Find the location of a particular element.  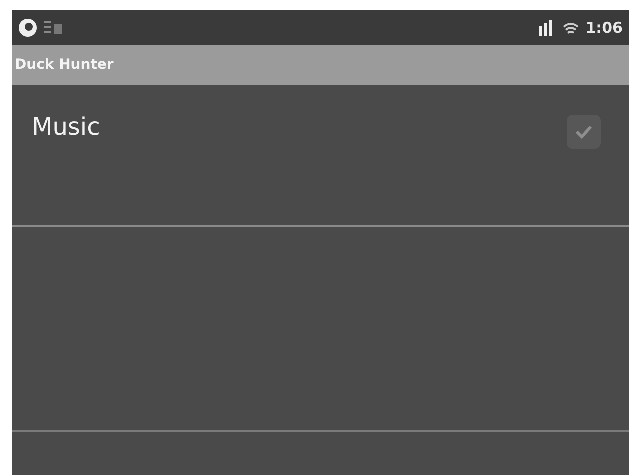

window-title: Duck Hunter is located at coordinates (64, 65).